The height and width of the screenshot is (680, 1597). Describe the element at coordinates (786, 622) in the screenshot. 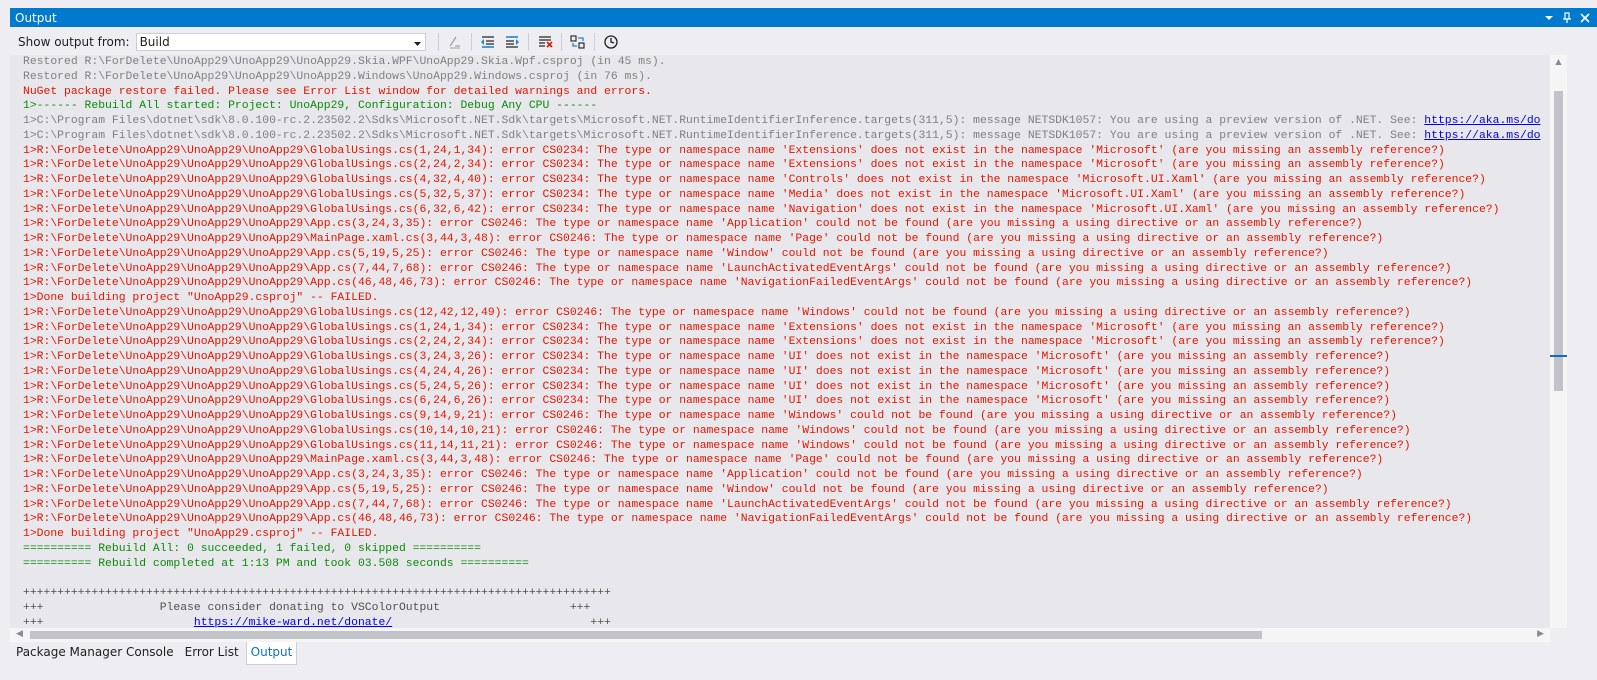

I see `output-line: +++ https://mike-ward.net/donate/ +++` at that location.